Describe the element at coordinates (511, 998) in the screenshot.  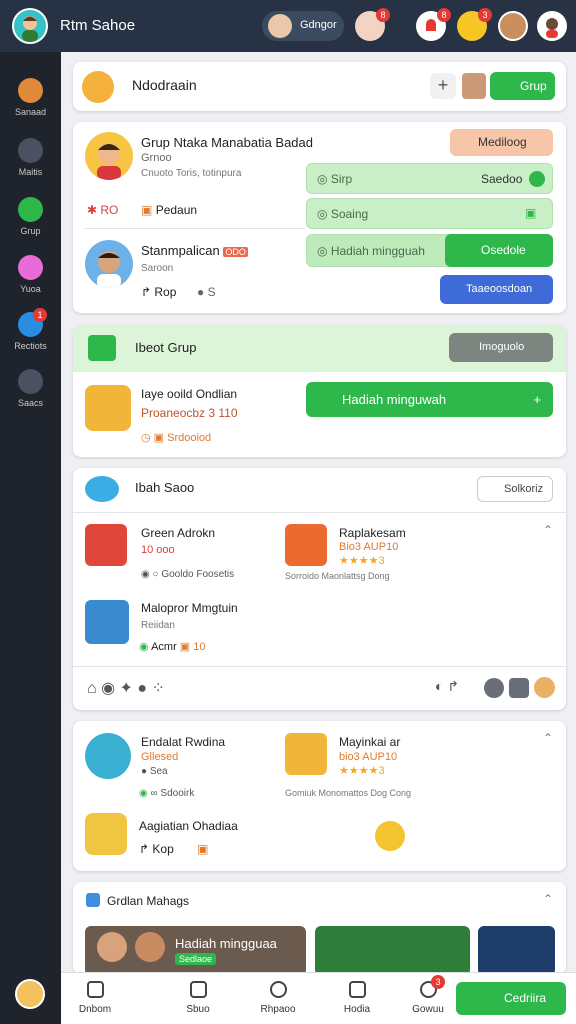
I see `primary-action-button: Cedriira` at that location.